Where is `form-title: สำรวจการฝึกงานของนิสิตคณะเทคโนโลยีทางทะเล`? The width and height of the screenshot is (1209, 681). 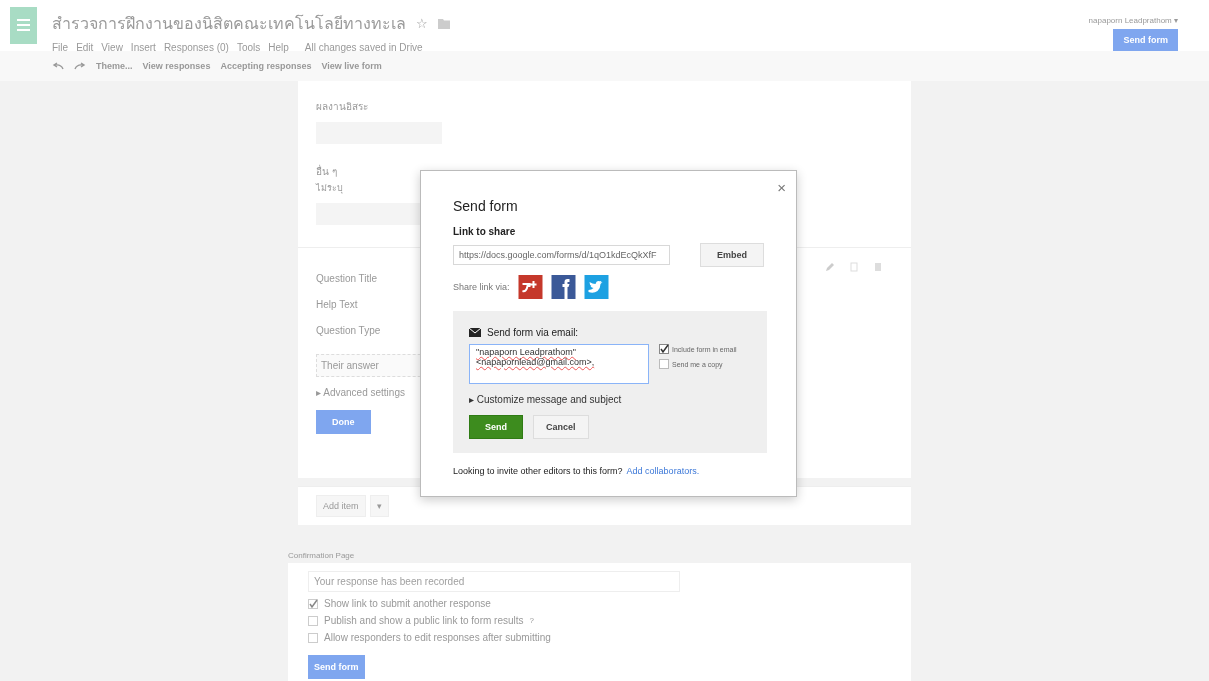
form-title: สำรวจการฝึกงานของนิสิตคณะเทคโนโลยีทางทะเล is located at coordinates (229, 23).